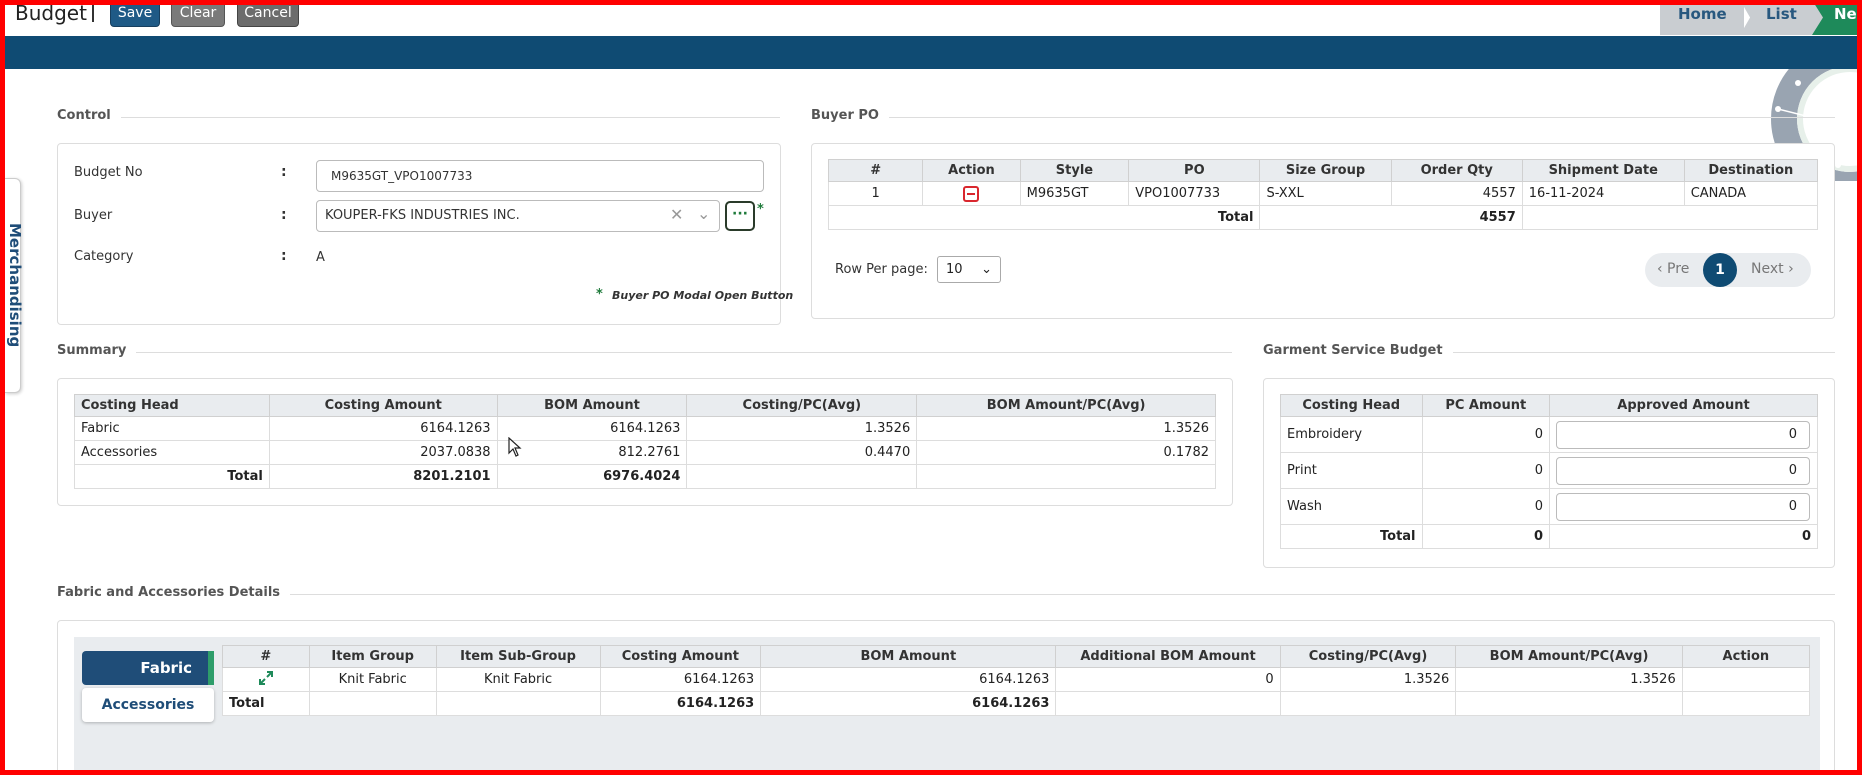 The width and height of the screenshot is (1862, 775). What do you see at coordinates (931, 52) in the screenshot?
I see `header-banner` at bounding box center [931, 52].